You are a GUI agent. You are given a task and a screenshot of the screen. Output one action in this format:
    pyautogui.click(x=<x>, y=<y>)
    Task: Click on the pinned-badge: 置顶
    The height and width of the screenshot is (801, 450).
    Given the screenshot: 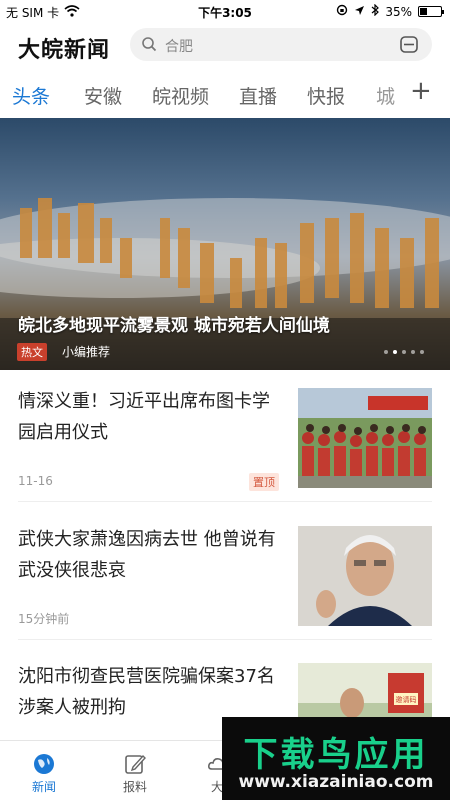 What is the action you would take?
    pyautogui.click(x=264, y=482)
    